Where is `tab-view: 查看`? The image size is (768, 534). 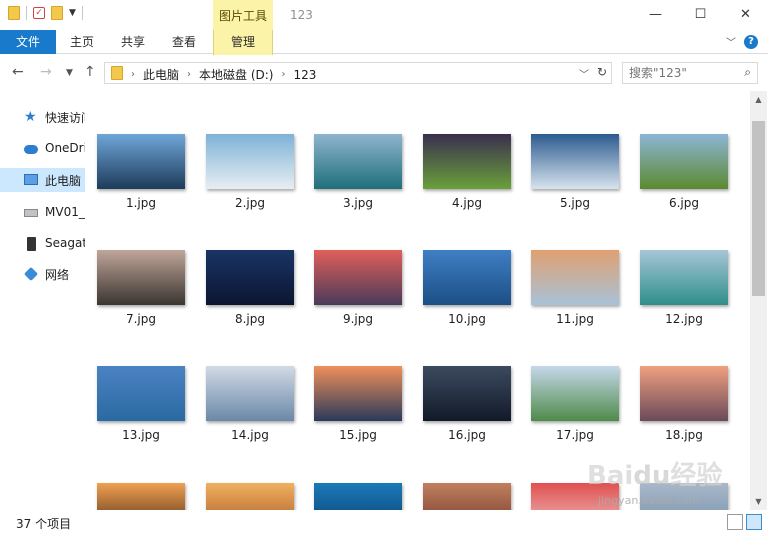
tab-view: 查看 is located at coordinates (184, 42).